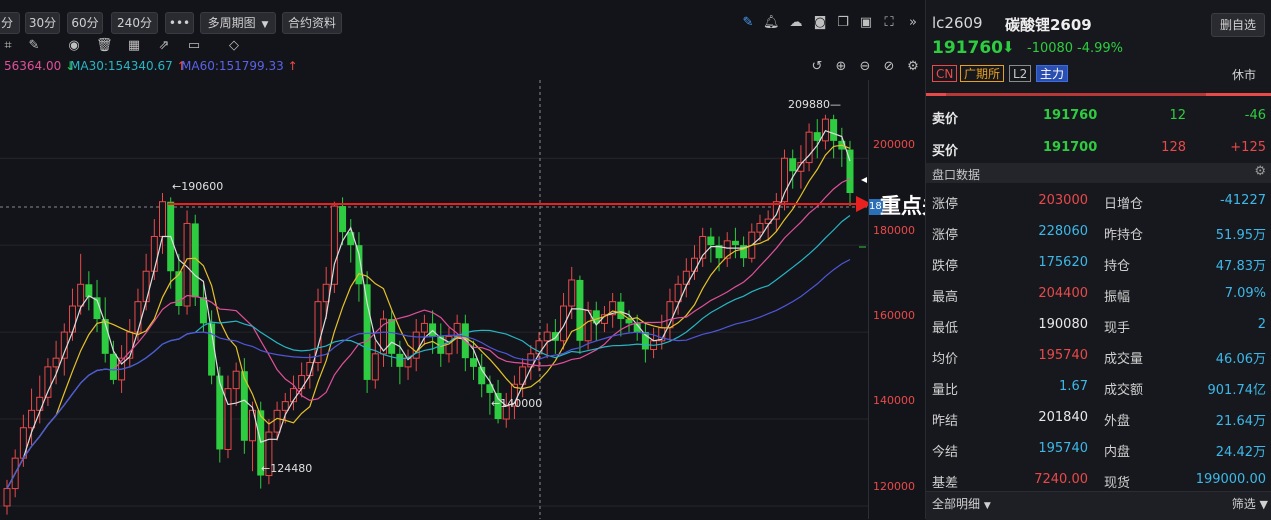 The image size is (1271, 520). What do you see at coordinates (1245, 293) in the screenshot?
I see `stat-value: 7.09%` at bounding box center [1245, 293].